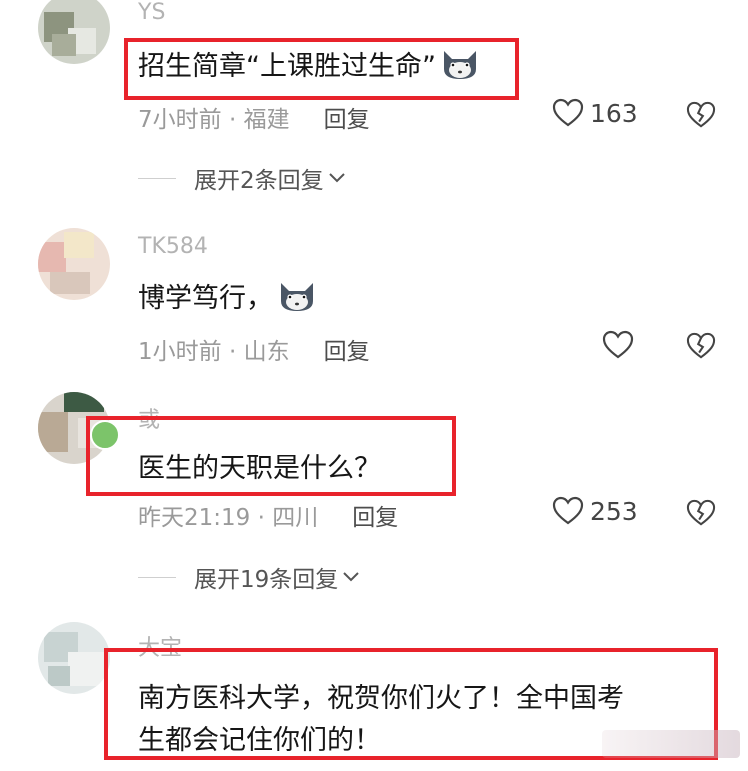  I want to click on like-button, so click(618, 345).